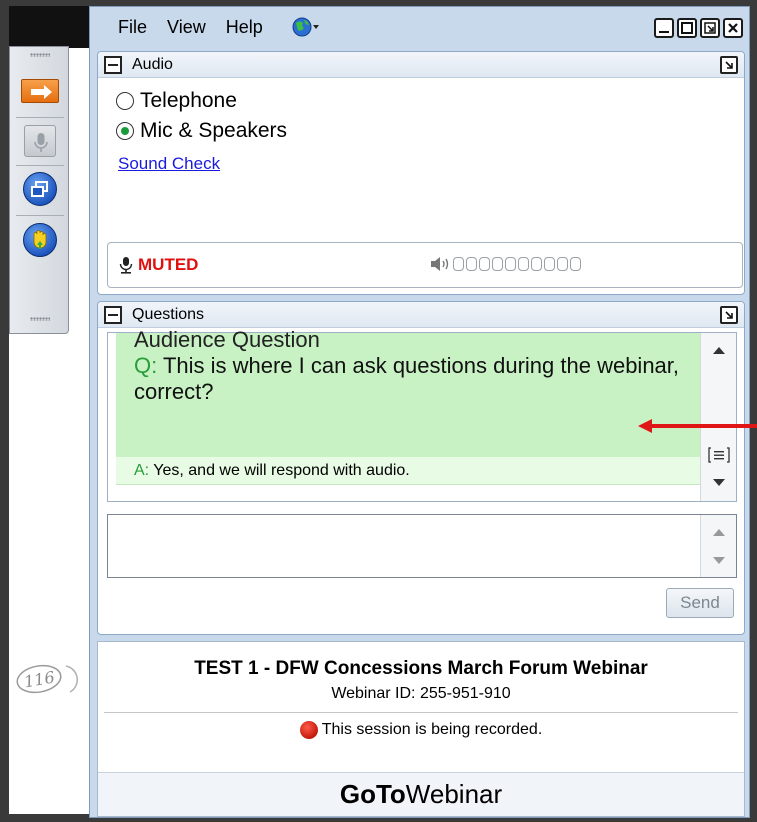  I want to click on restore-window-icon, so click(40, 189).